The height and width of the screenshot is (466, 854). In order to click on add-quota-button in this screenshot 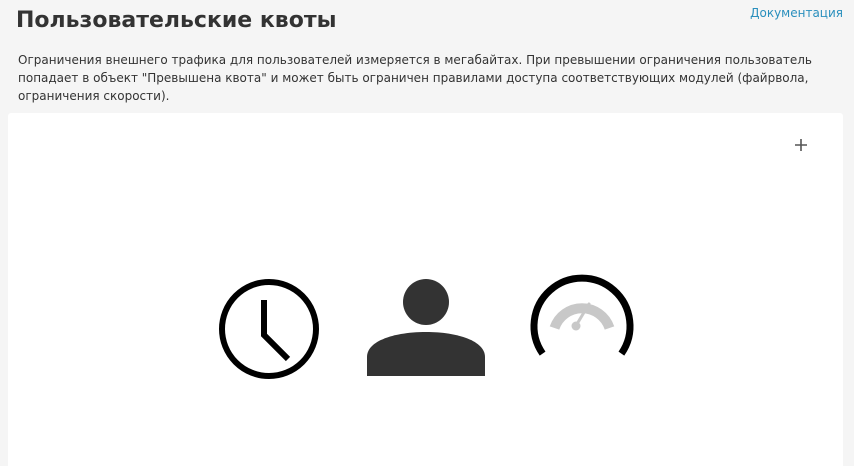, I will do `click(801, 145)`.